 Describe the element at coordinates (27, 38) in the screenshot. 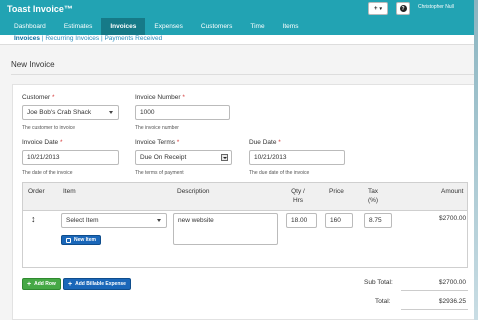

I see `subnav-invoices: Invoices` at that location.